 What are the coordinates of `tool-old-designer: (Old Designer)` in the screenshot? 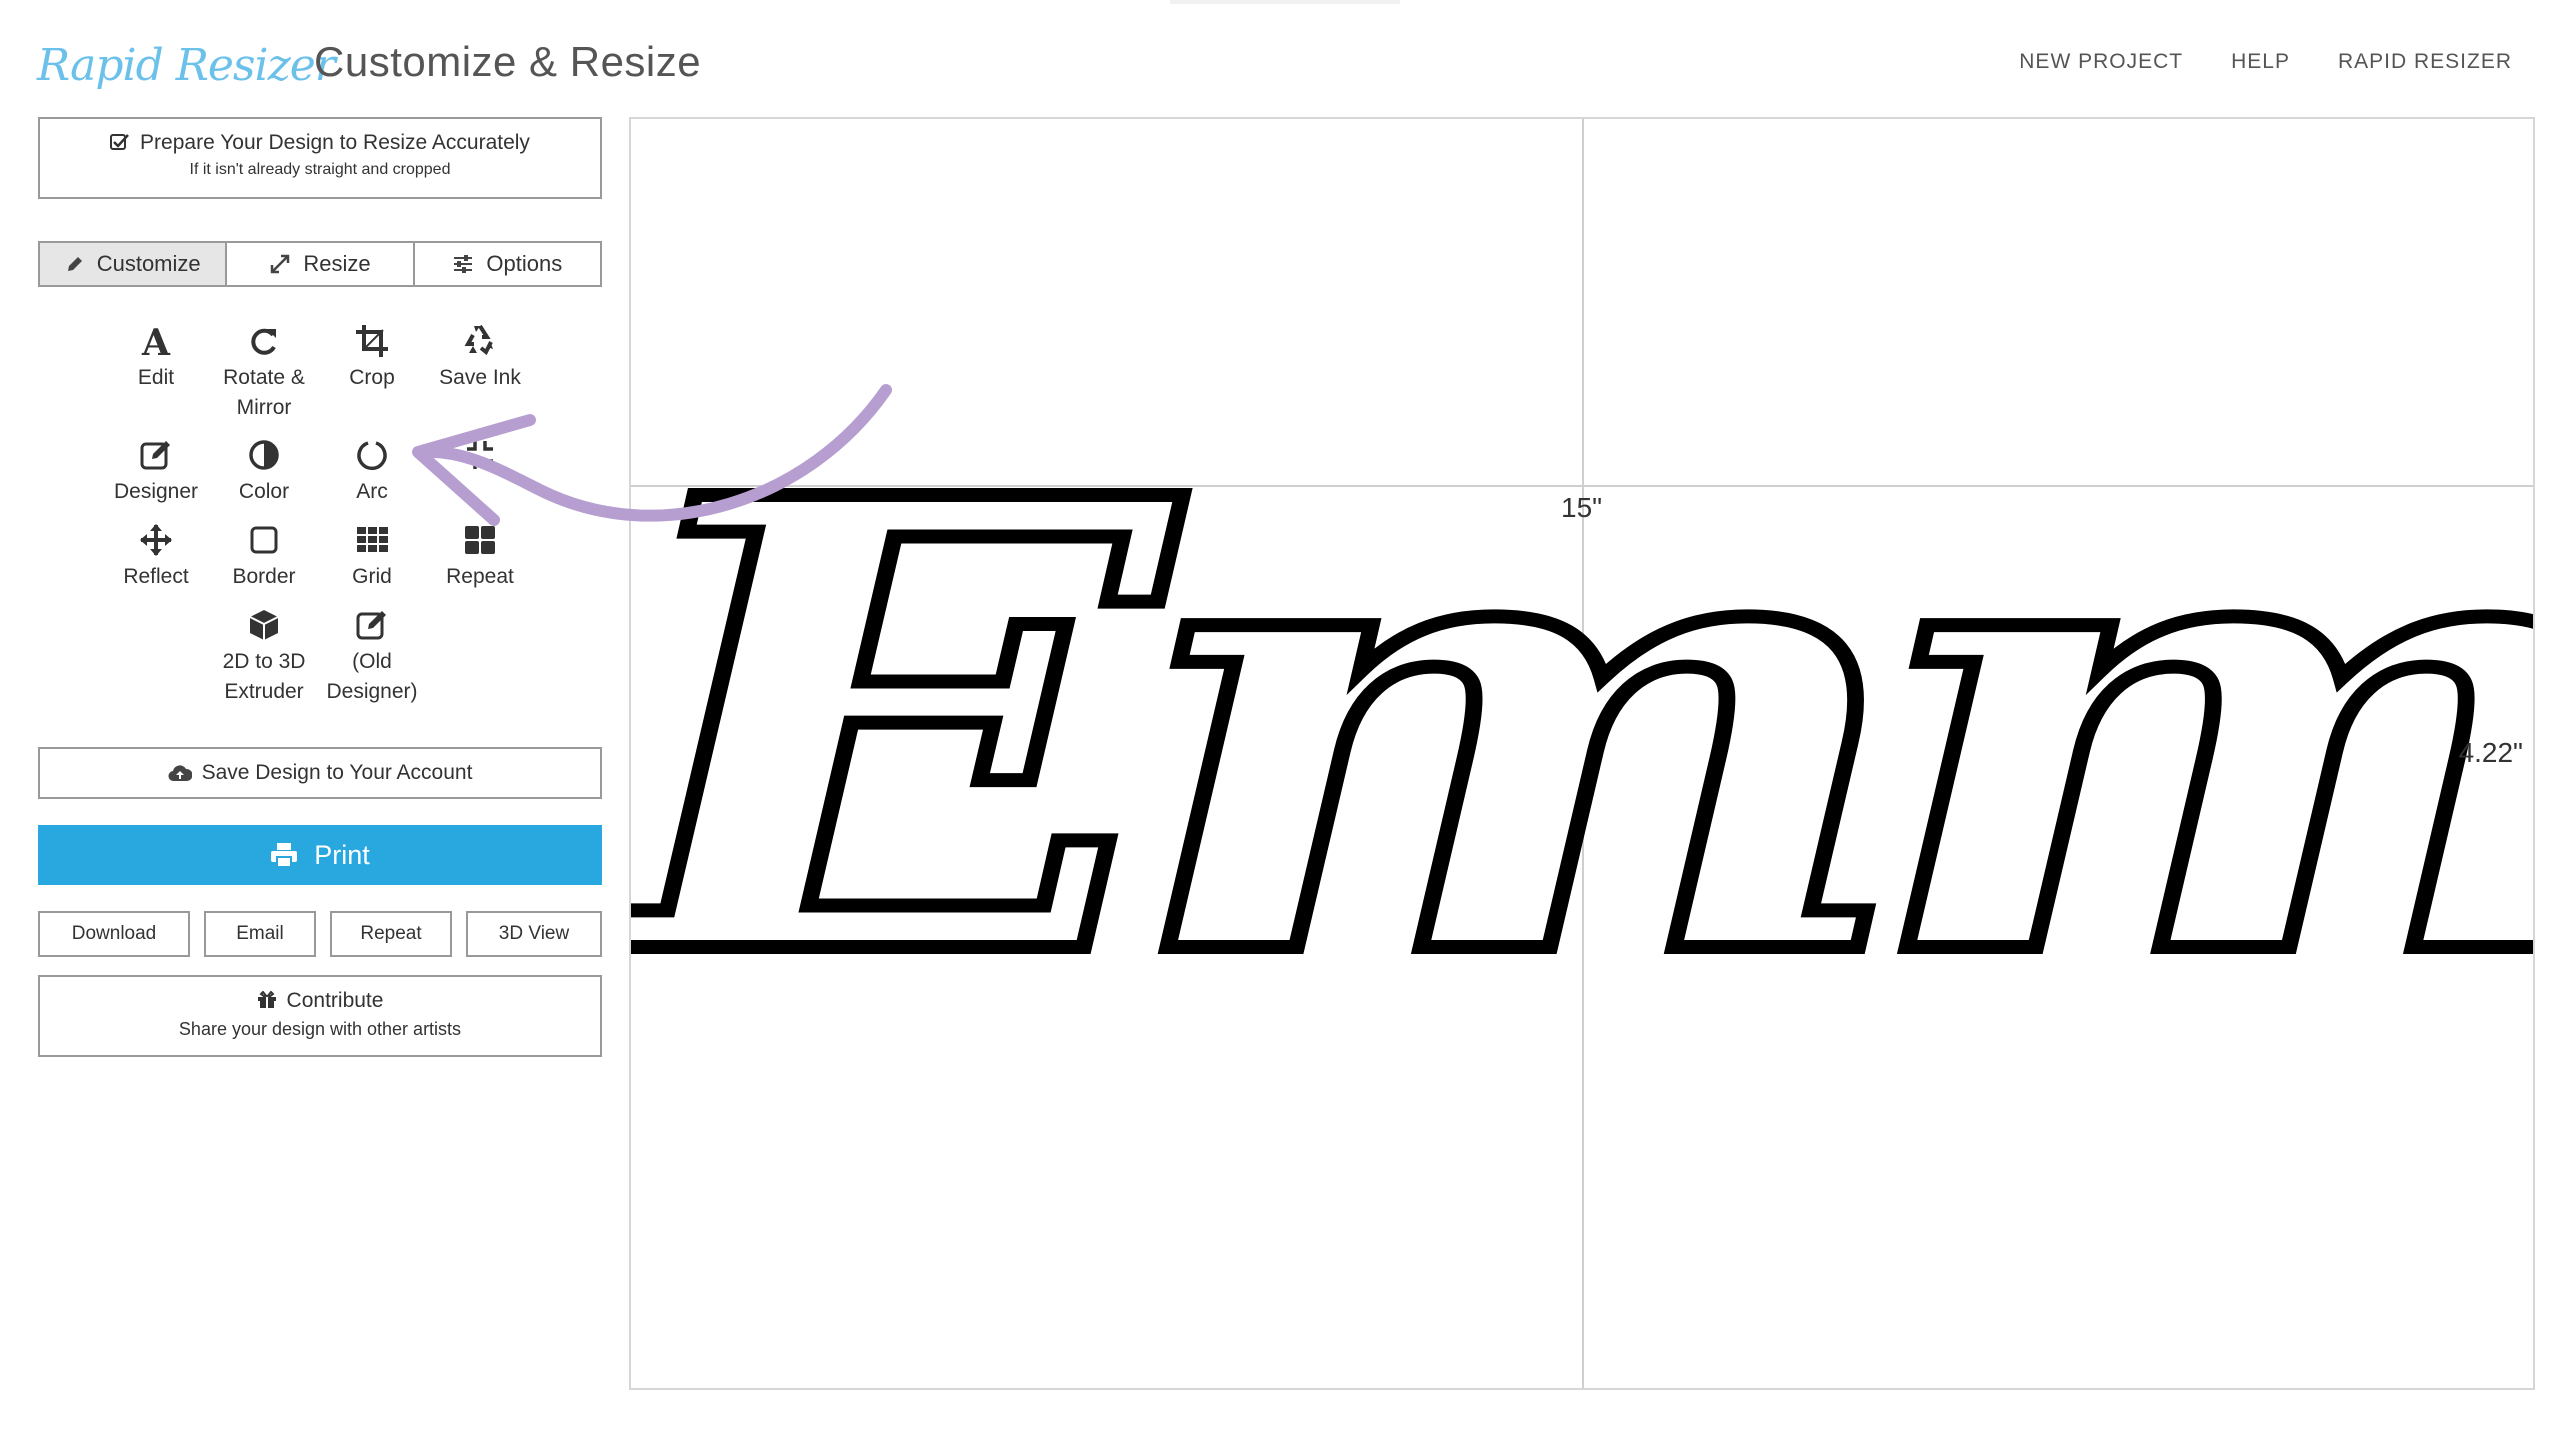 It's located at (372, 657).